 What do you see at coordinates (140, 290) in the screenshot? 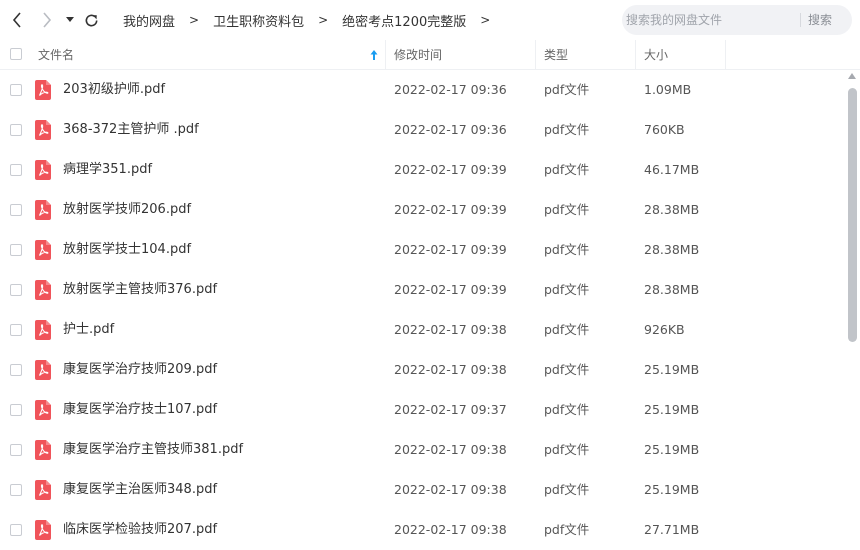
I see `file-name: 放射医学主管技师376.pdf` at bounding box center [140, 290].